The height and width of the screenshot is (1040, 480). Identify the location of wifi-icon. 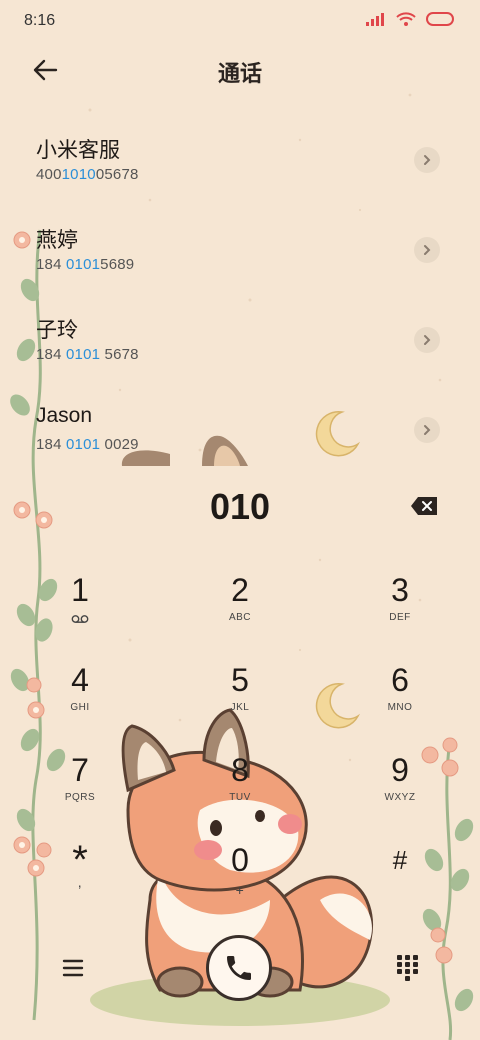
(406, 19).